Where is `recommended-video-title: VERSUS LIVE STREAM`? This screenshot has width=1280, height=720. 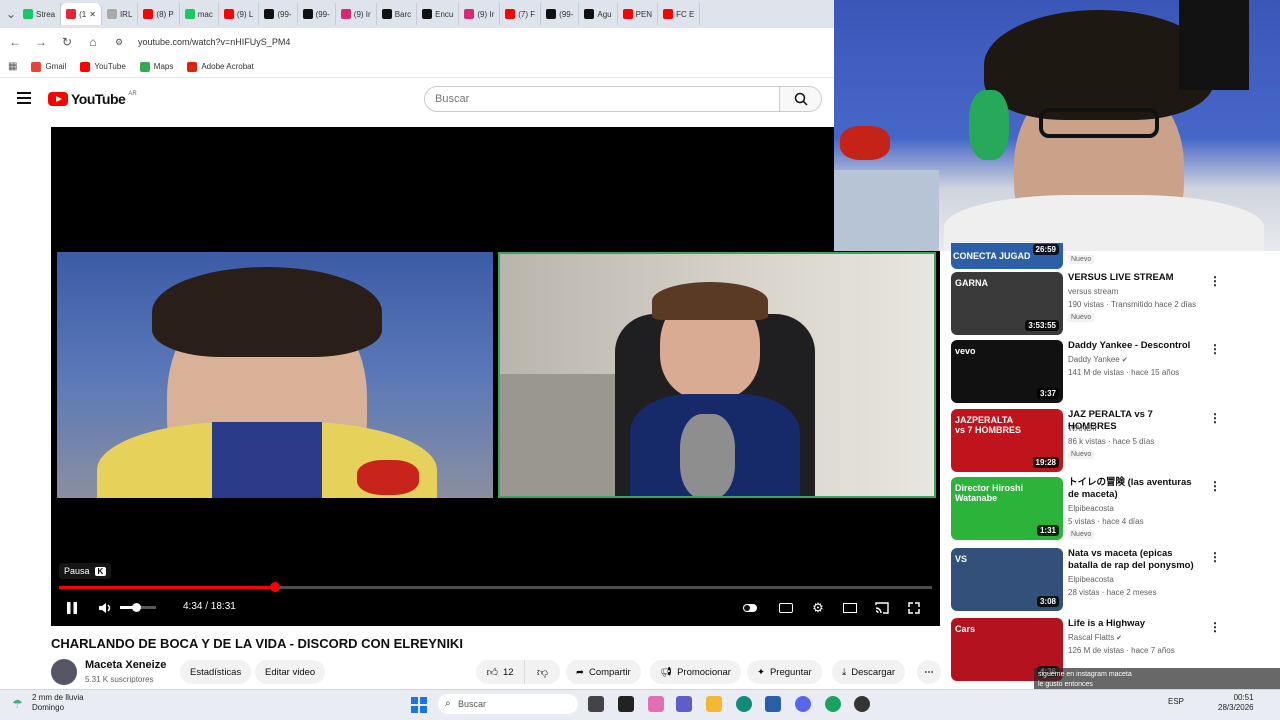 recommended-video-title: VERSUS LIVE STREAM is located at coordinates (1133, 278).